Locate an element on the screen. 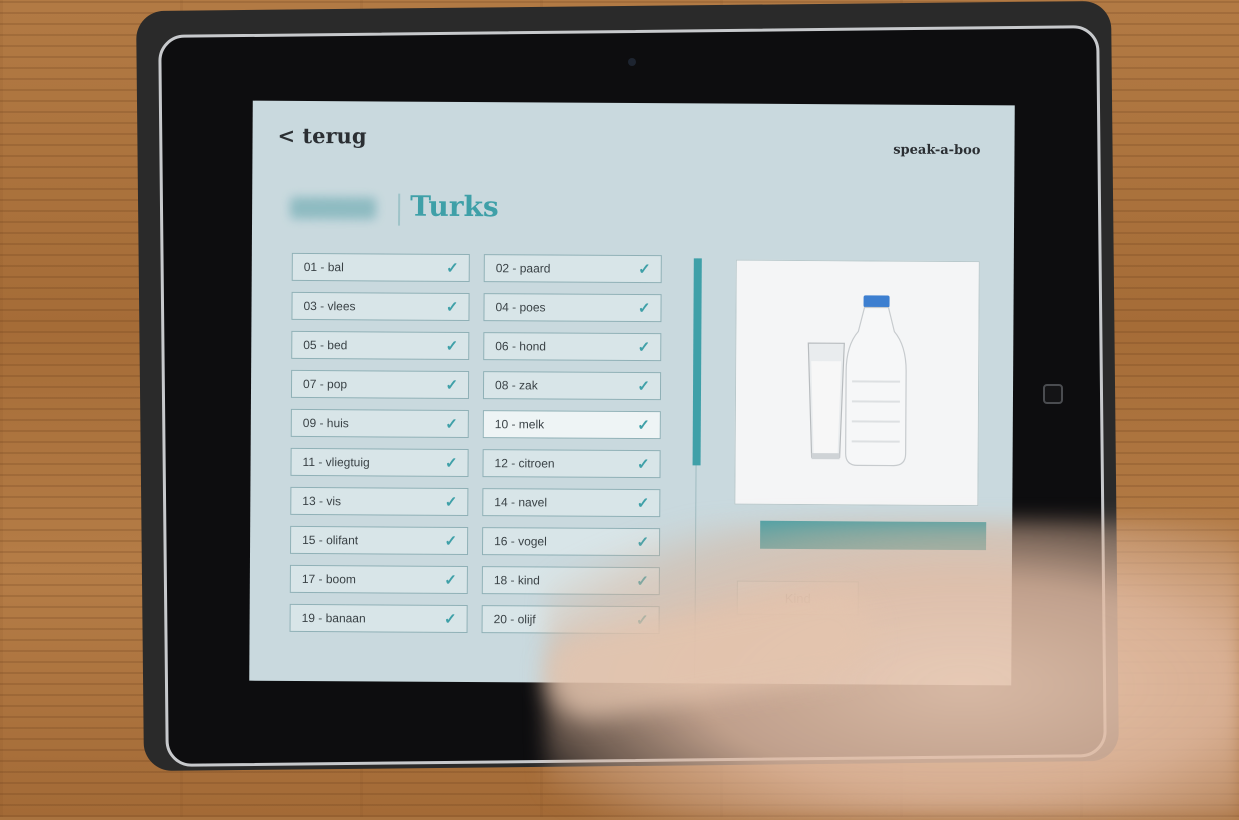  word-label: 17 - boom is located at coordinates (328, 579).